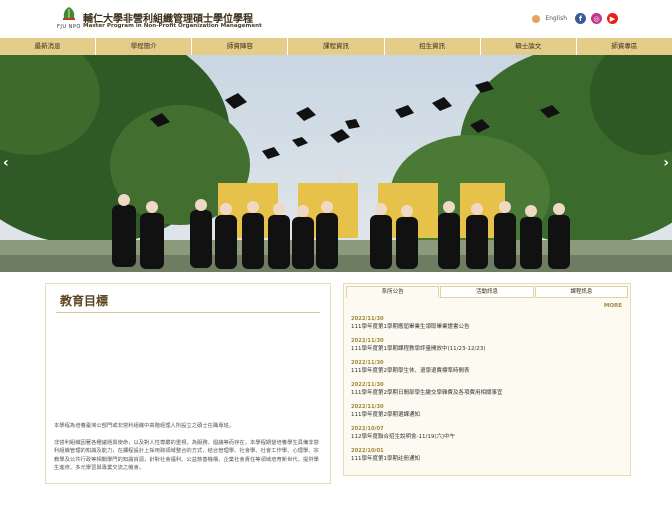 The image size is (672, 505). I want to click on news-title: 111學年度第1學期應屆畢業生領取畢業證書公告, so click(487, 327).